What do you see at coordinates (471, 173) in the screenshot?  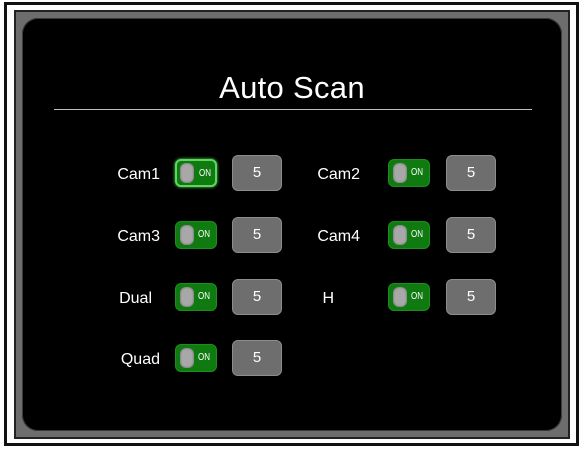 I see `interval-value-cam2: 5` at bounding box center [471, 173].